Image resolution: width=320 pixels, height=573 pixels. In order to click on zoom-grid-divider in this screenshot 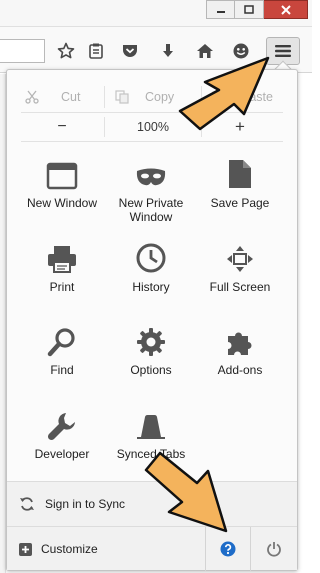, I will do `click(152, 141)`.